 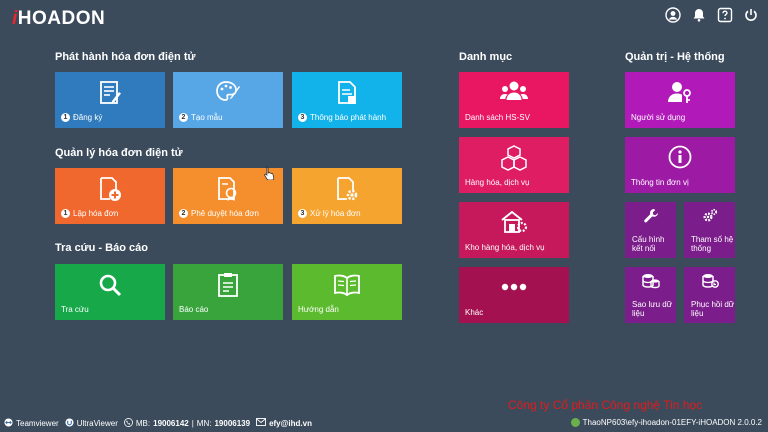 I want to click on tile-text: Danh sách HS-SV, so click(x=497, y=117).